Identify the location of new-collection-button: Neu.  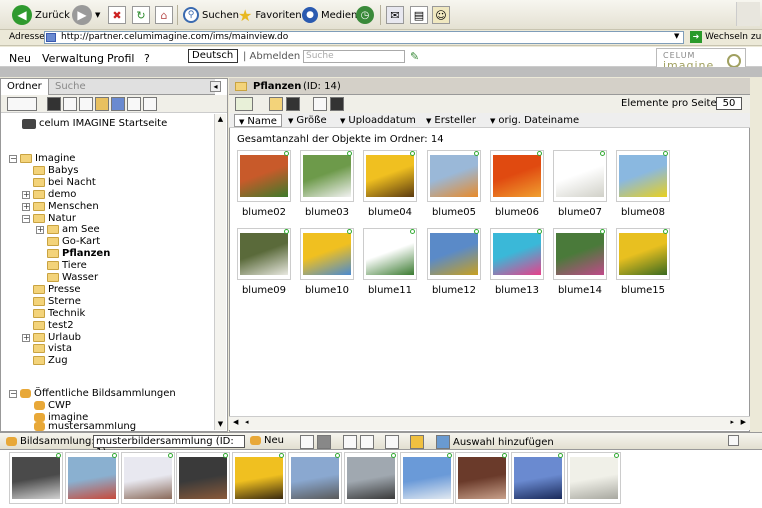
(267, 440).